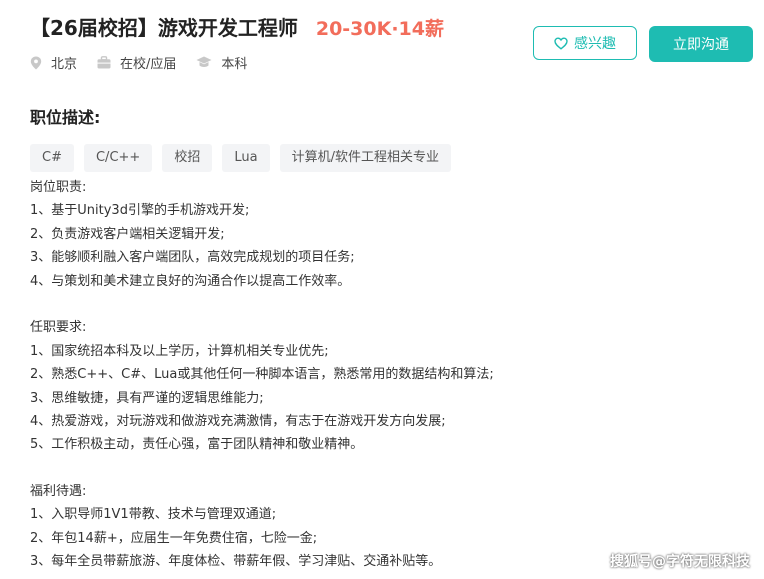 This screenshot has height=579, width=764. What do you see at coordinates (561, 43) in the screenshot?
I see `heart-icon` at bounding box center [561, 43].